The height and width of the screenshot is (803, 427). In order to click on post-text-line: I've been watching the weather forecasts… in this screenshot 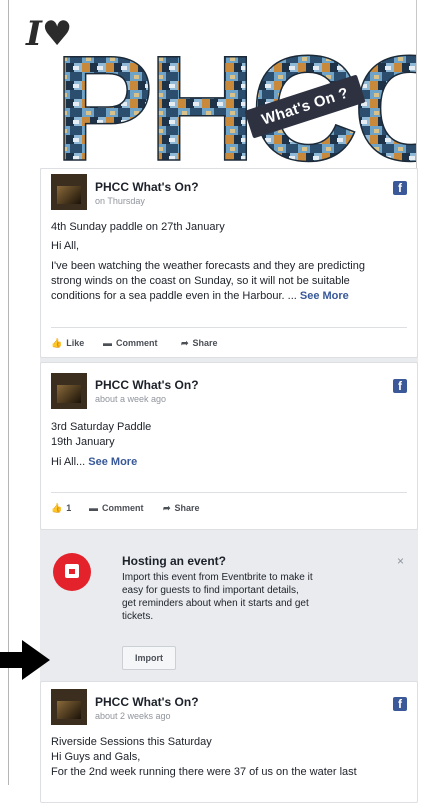, I will do `click(208, 266)`.